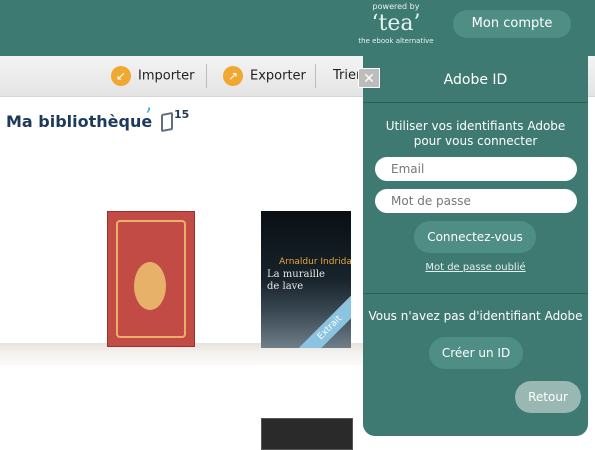 The height and width of the screenshot is (450, 595). I want to click on book-title: La muraille de lave, so click(296, 281).